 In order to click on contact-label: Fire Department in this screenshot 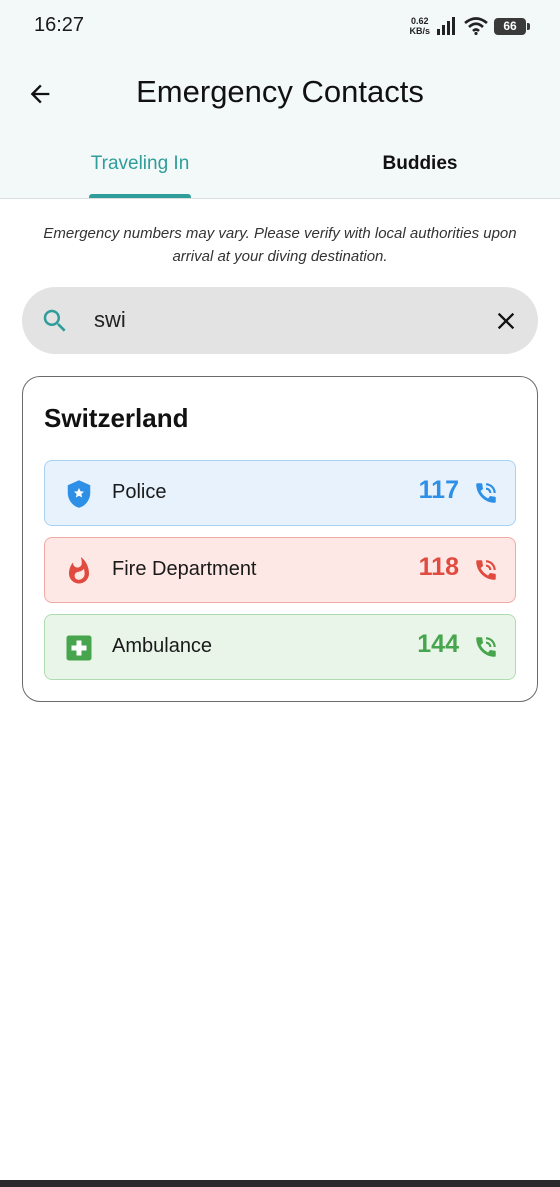, I will do `click(184, 569)`.